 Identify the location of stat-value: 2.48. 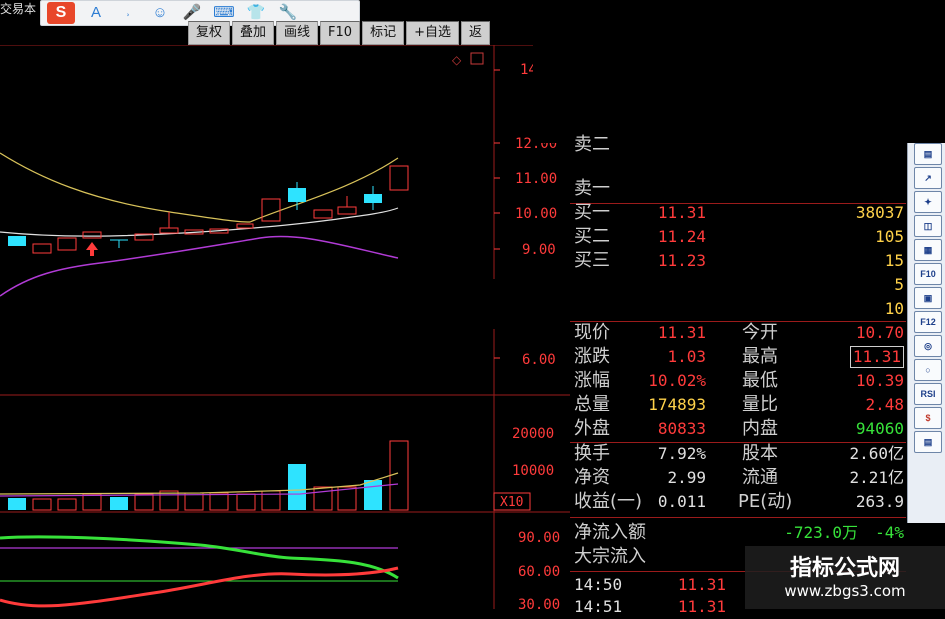
(884, 404).